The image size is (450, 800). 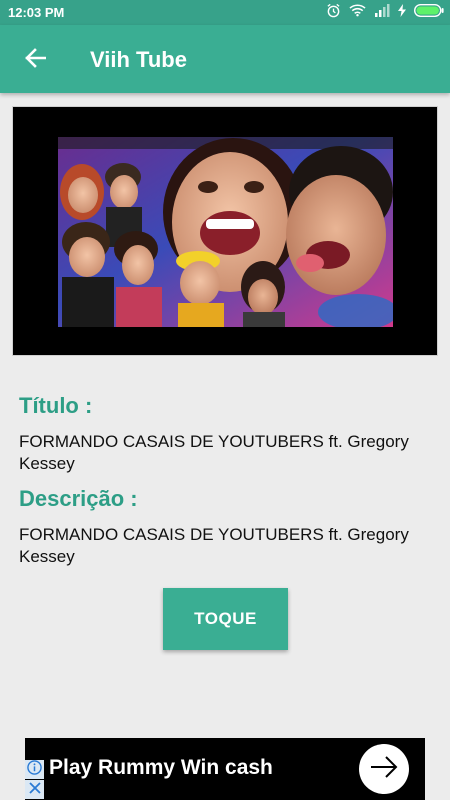 I want to click on close-icon, so click(x=34, y=790).